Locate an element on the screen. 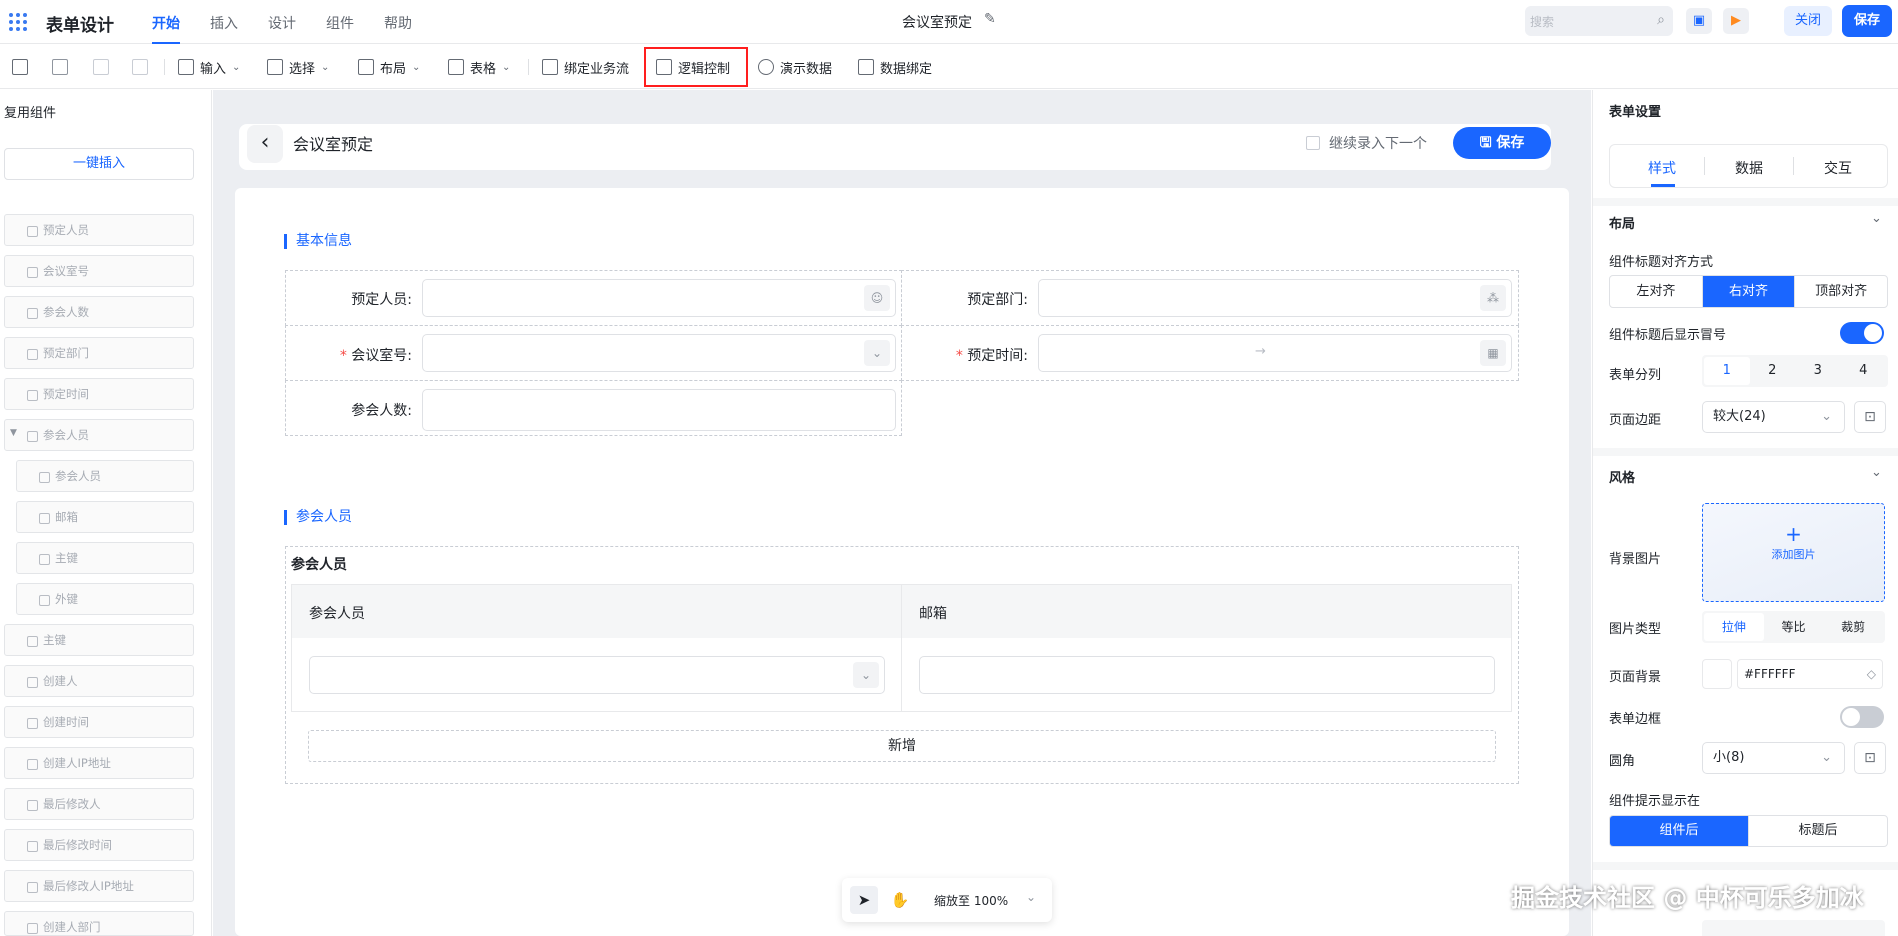 This screenshot has height=936, width=1898. margin-custom-icon: ⊡ is located at coordinates (1870, 417).